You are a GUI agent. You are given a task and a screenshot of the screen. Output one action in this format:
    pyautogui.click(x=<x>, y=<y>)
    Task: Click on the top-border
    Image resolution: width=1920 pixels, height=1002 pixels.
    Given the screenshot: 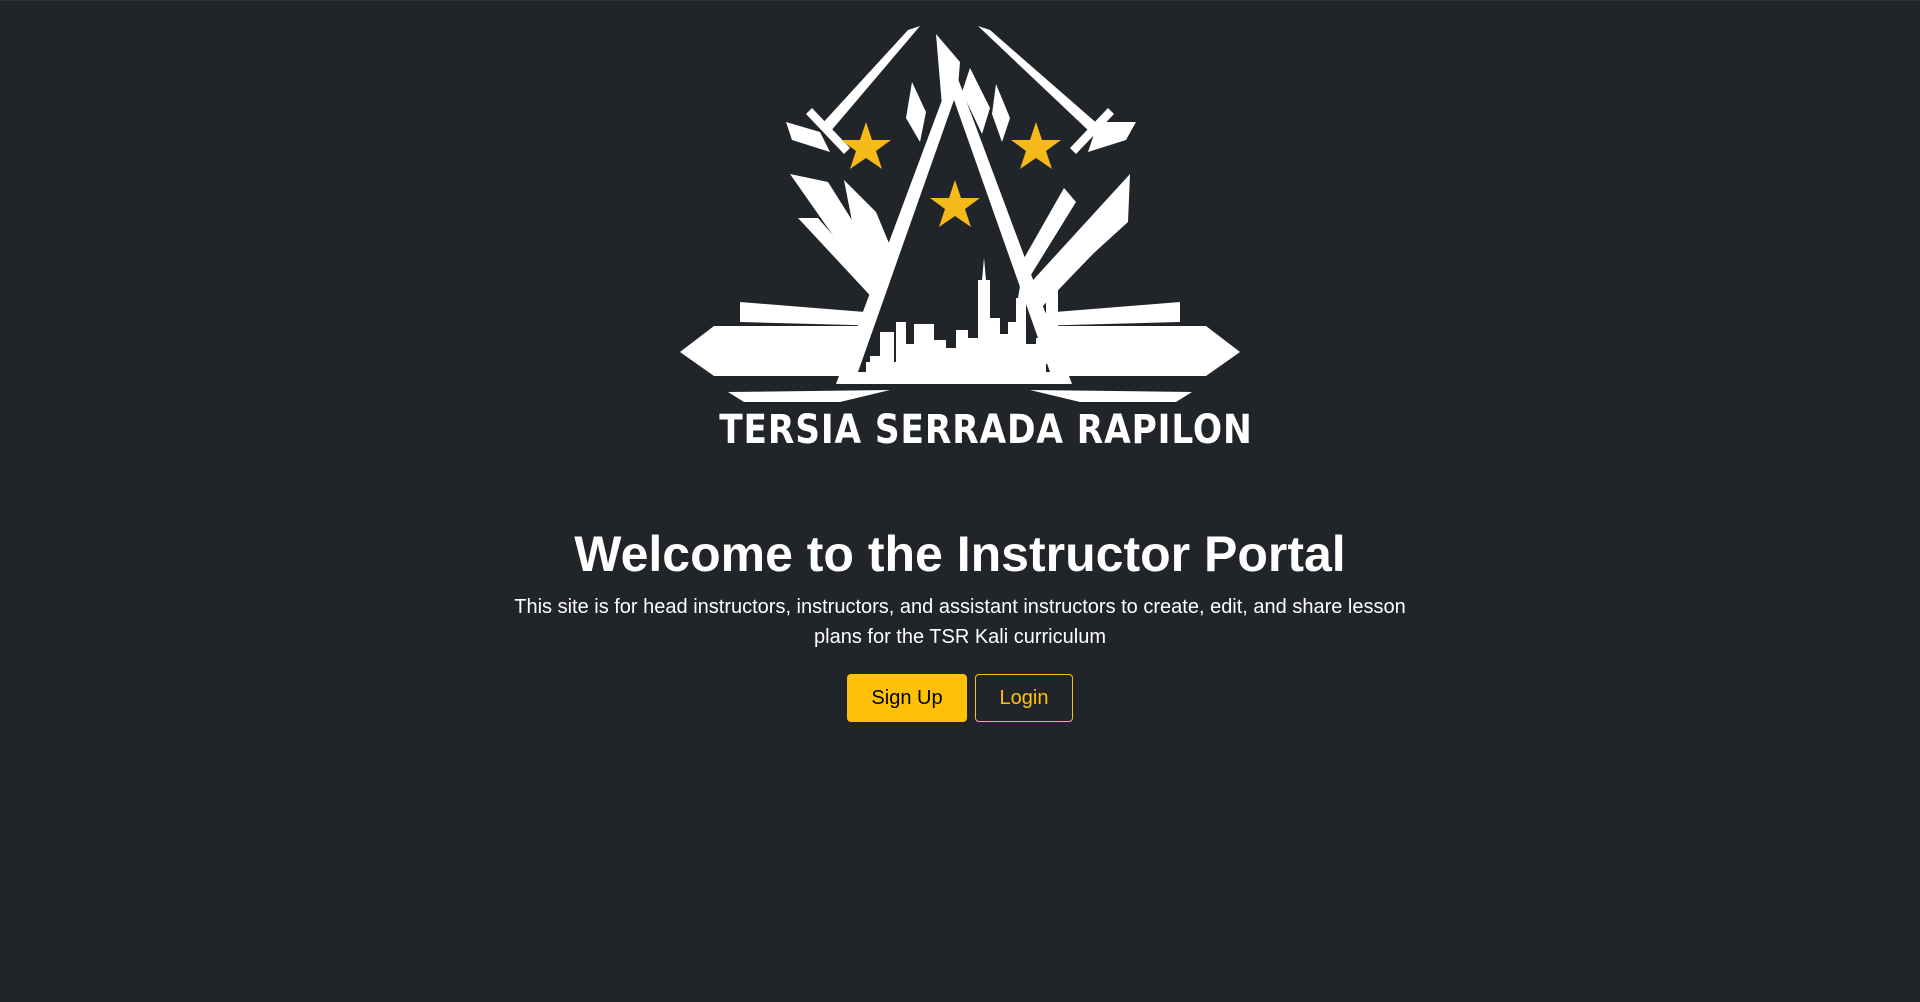 What is the action you would take?
    pyautogui.click(x=960, y=0)
    